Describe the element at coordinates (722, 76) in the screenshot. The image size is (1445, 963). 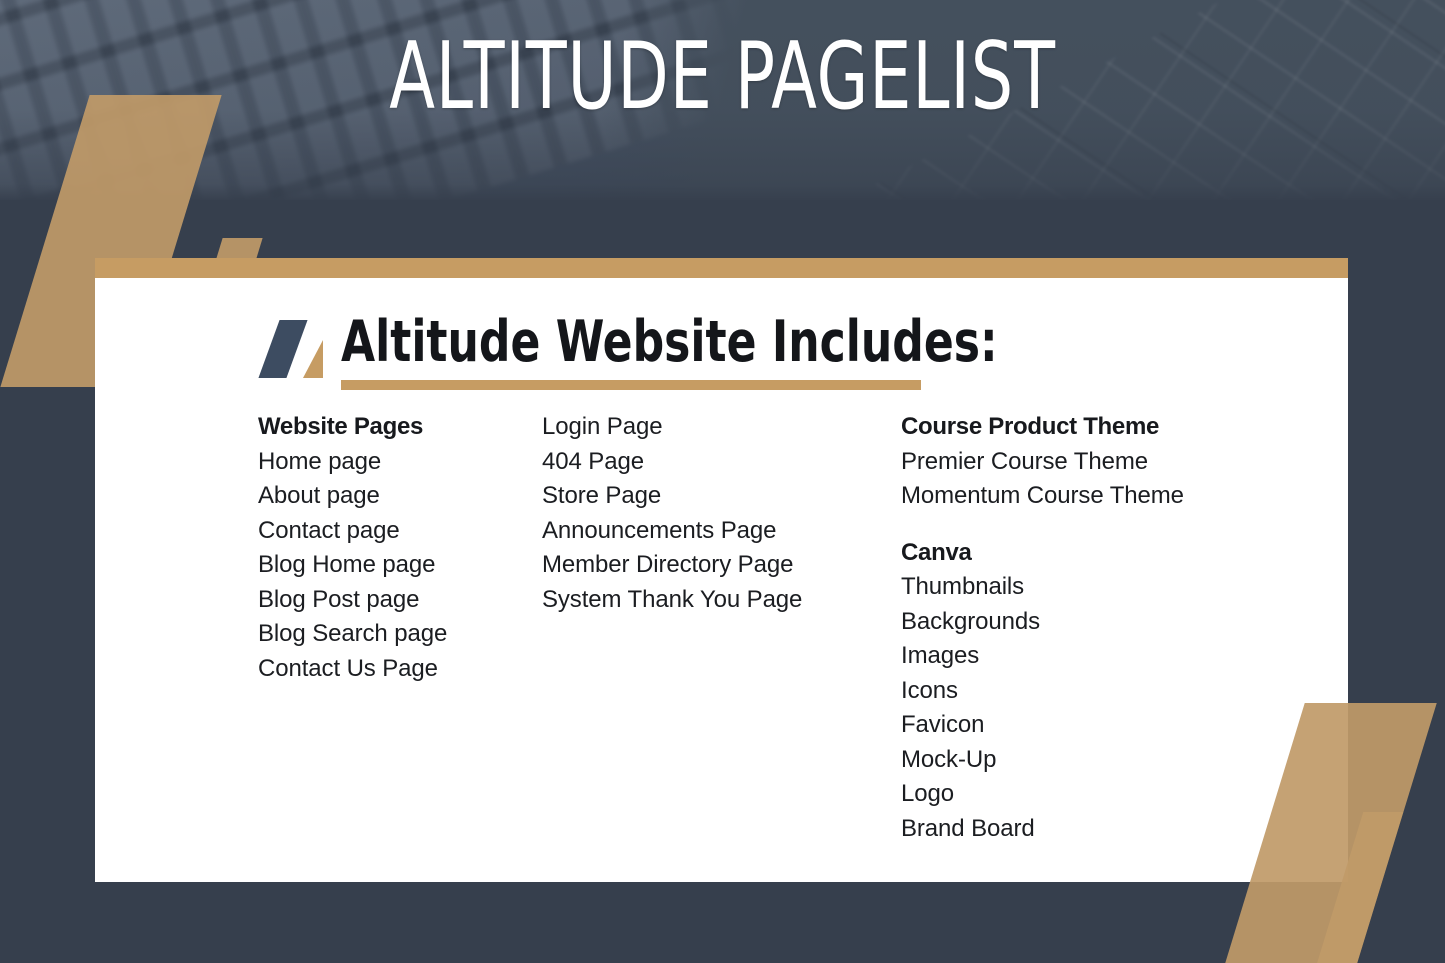
I see `page-title: ALTITUDE PAGELIST` at that location.